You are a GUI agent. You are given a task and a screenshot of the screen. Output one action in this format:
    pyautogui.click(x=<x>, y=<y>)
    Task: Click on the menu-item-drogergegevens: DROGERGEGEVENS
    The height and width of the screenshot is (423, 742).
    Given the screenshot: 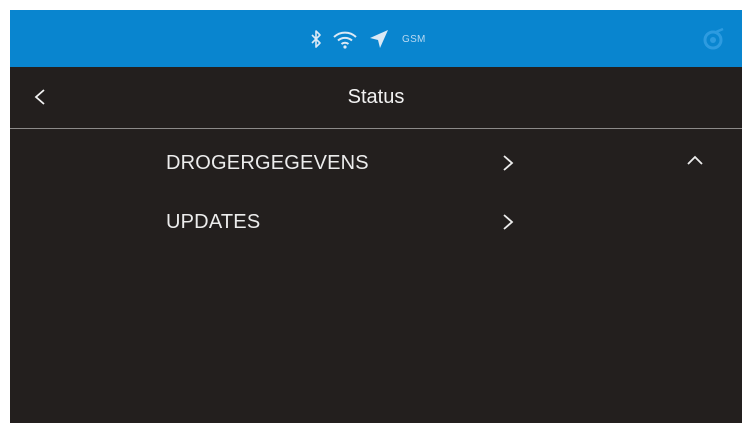 What is the action you would take?
    pyautogui.click(x=346, y=161)
    